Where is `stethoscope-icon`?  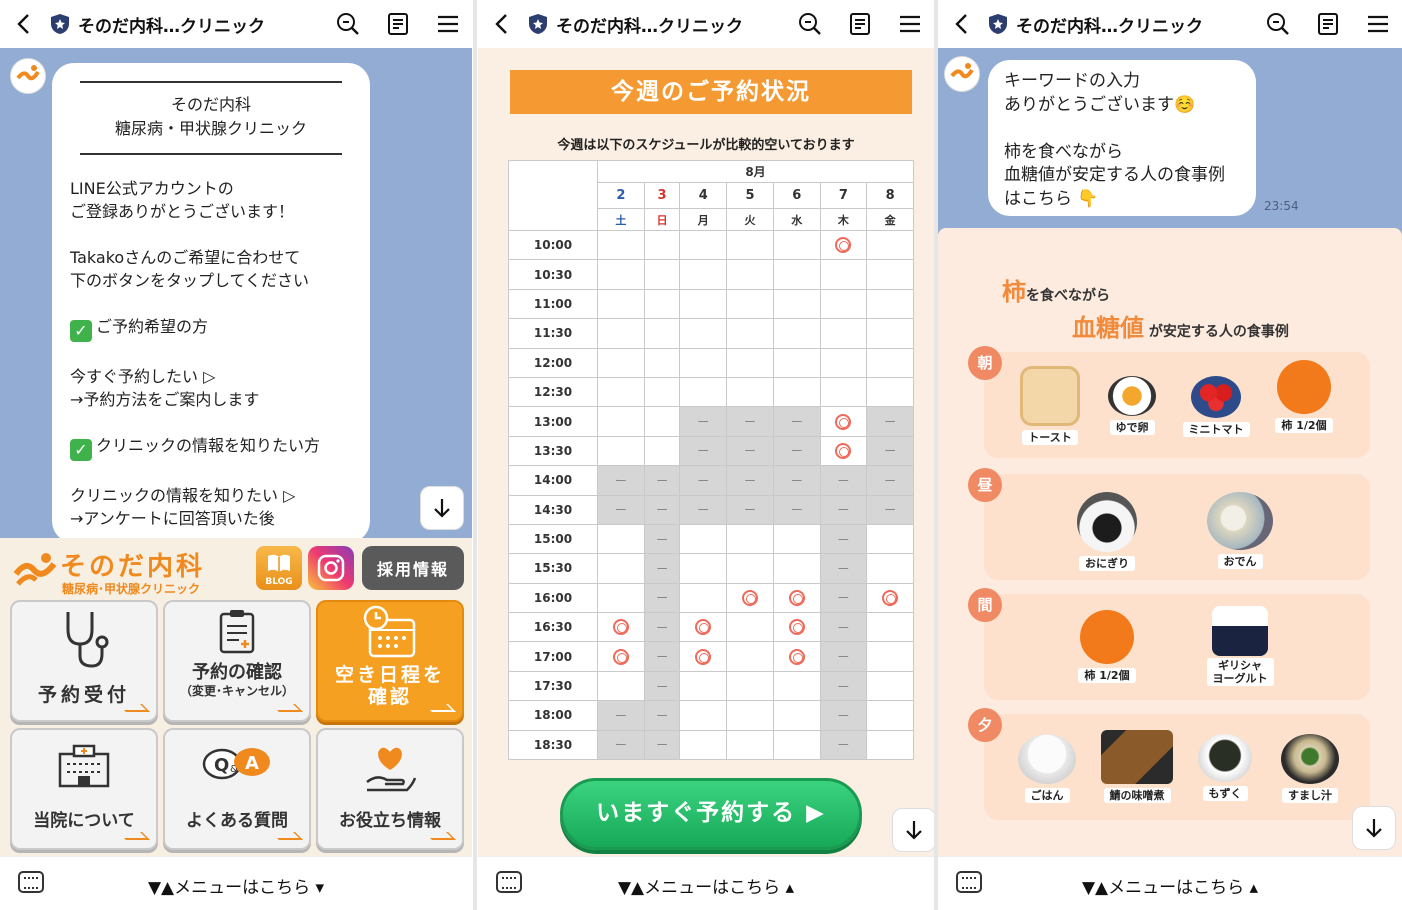 stethoscope-icon is located at coordinates (87, 640).